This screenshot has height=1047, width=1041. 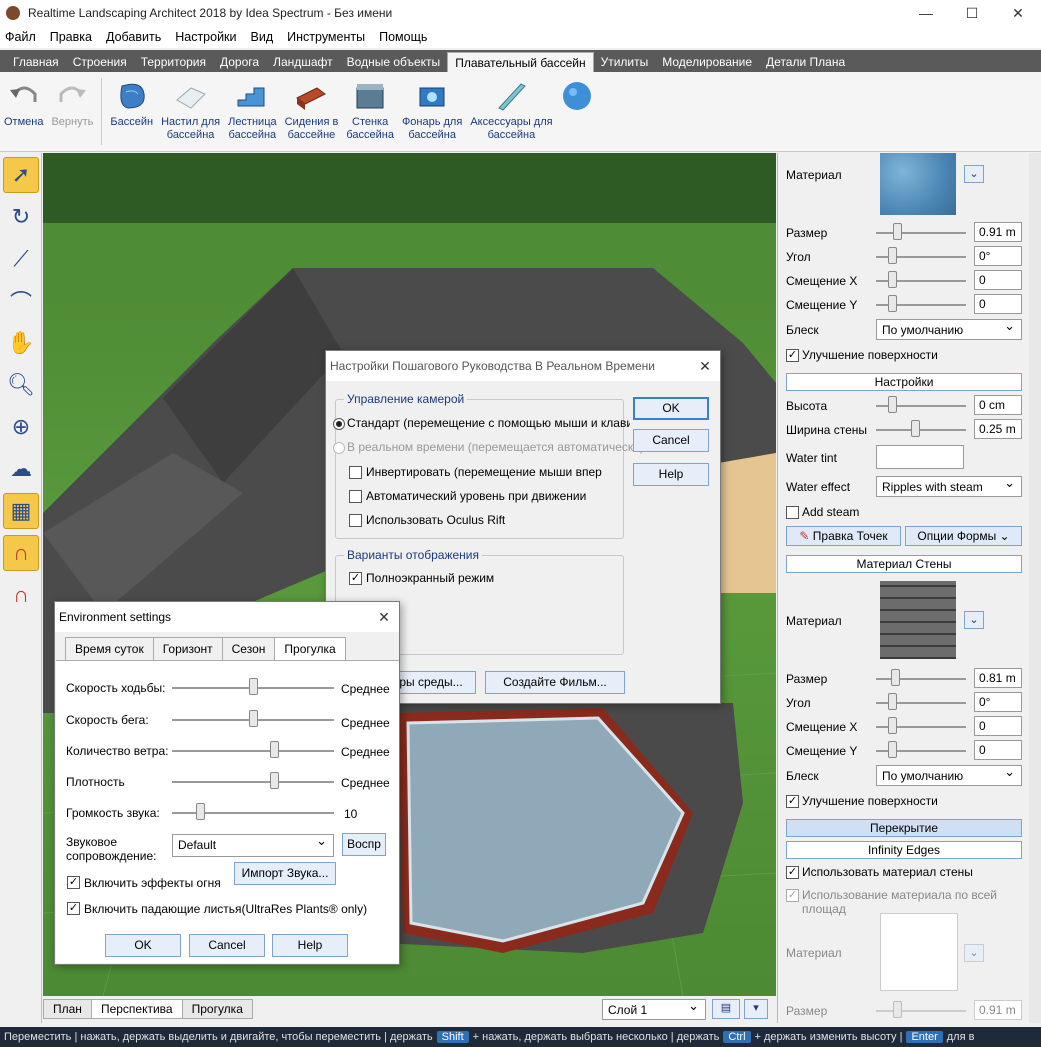 I want to click on pool-wall-button: Стенка бассейна, so click(x=370, y=111).